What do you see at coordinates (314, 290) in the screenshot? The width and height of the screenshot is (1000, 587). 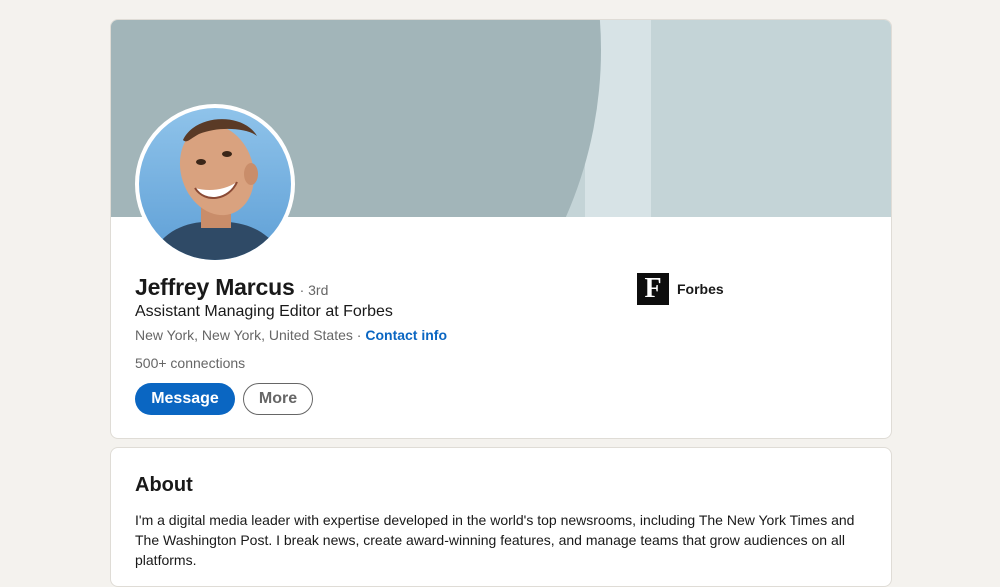 I see `connection-degree: · 3rd` at bounding box center [314, 290].